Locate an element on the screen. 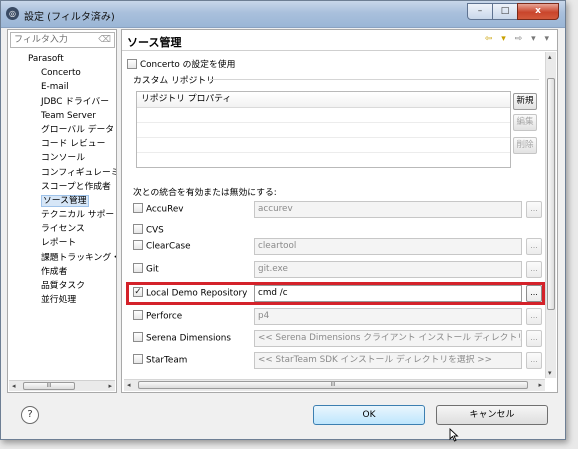 The height and width of the screenshot is (449, 578). highlight-box is located at coordinates (335, 293).